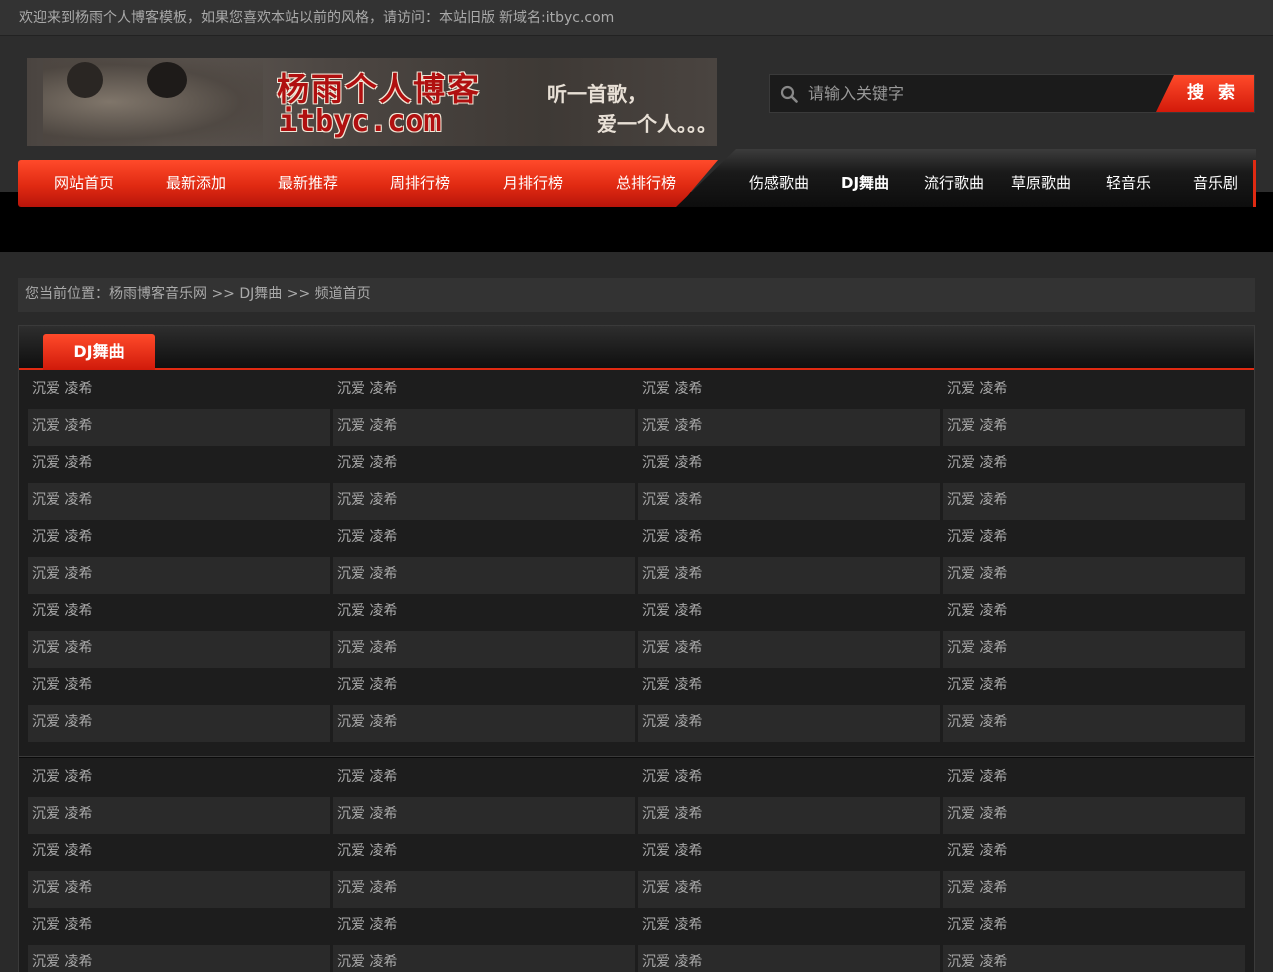 The height and width of the screenshot is (972, 1273). I want to click on breadcrumb-current: 频道首页, so click(342, 294).